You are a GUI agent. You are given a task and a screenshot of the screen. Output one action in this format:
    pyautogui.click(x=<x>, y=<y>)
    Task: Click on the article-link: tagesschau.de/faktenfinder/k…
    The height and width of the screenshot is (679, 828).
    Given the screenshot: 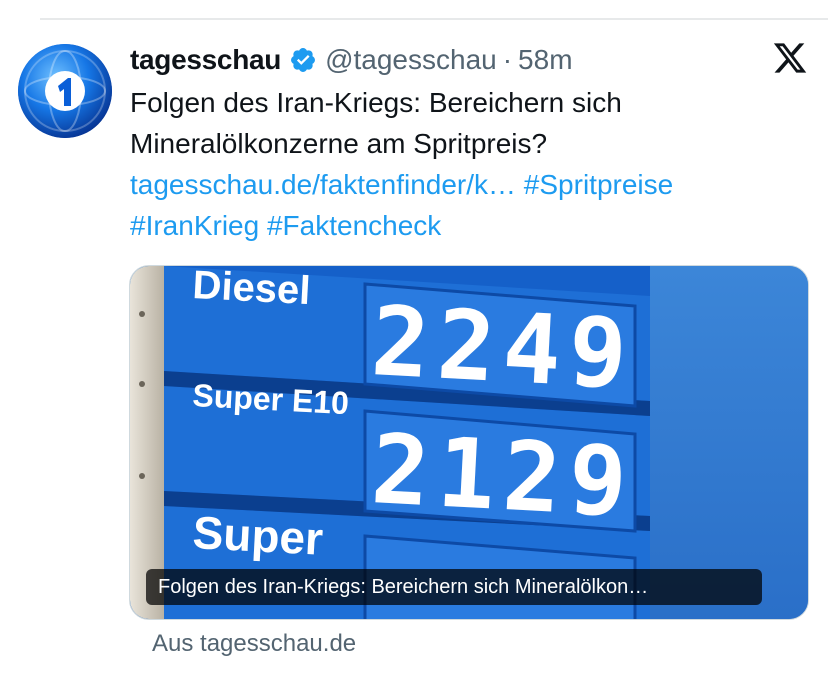 What is the action you would take?
    pyautogui.click(x=323, y=184)
    